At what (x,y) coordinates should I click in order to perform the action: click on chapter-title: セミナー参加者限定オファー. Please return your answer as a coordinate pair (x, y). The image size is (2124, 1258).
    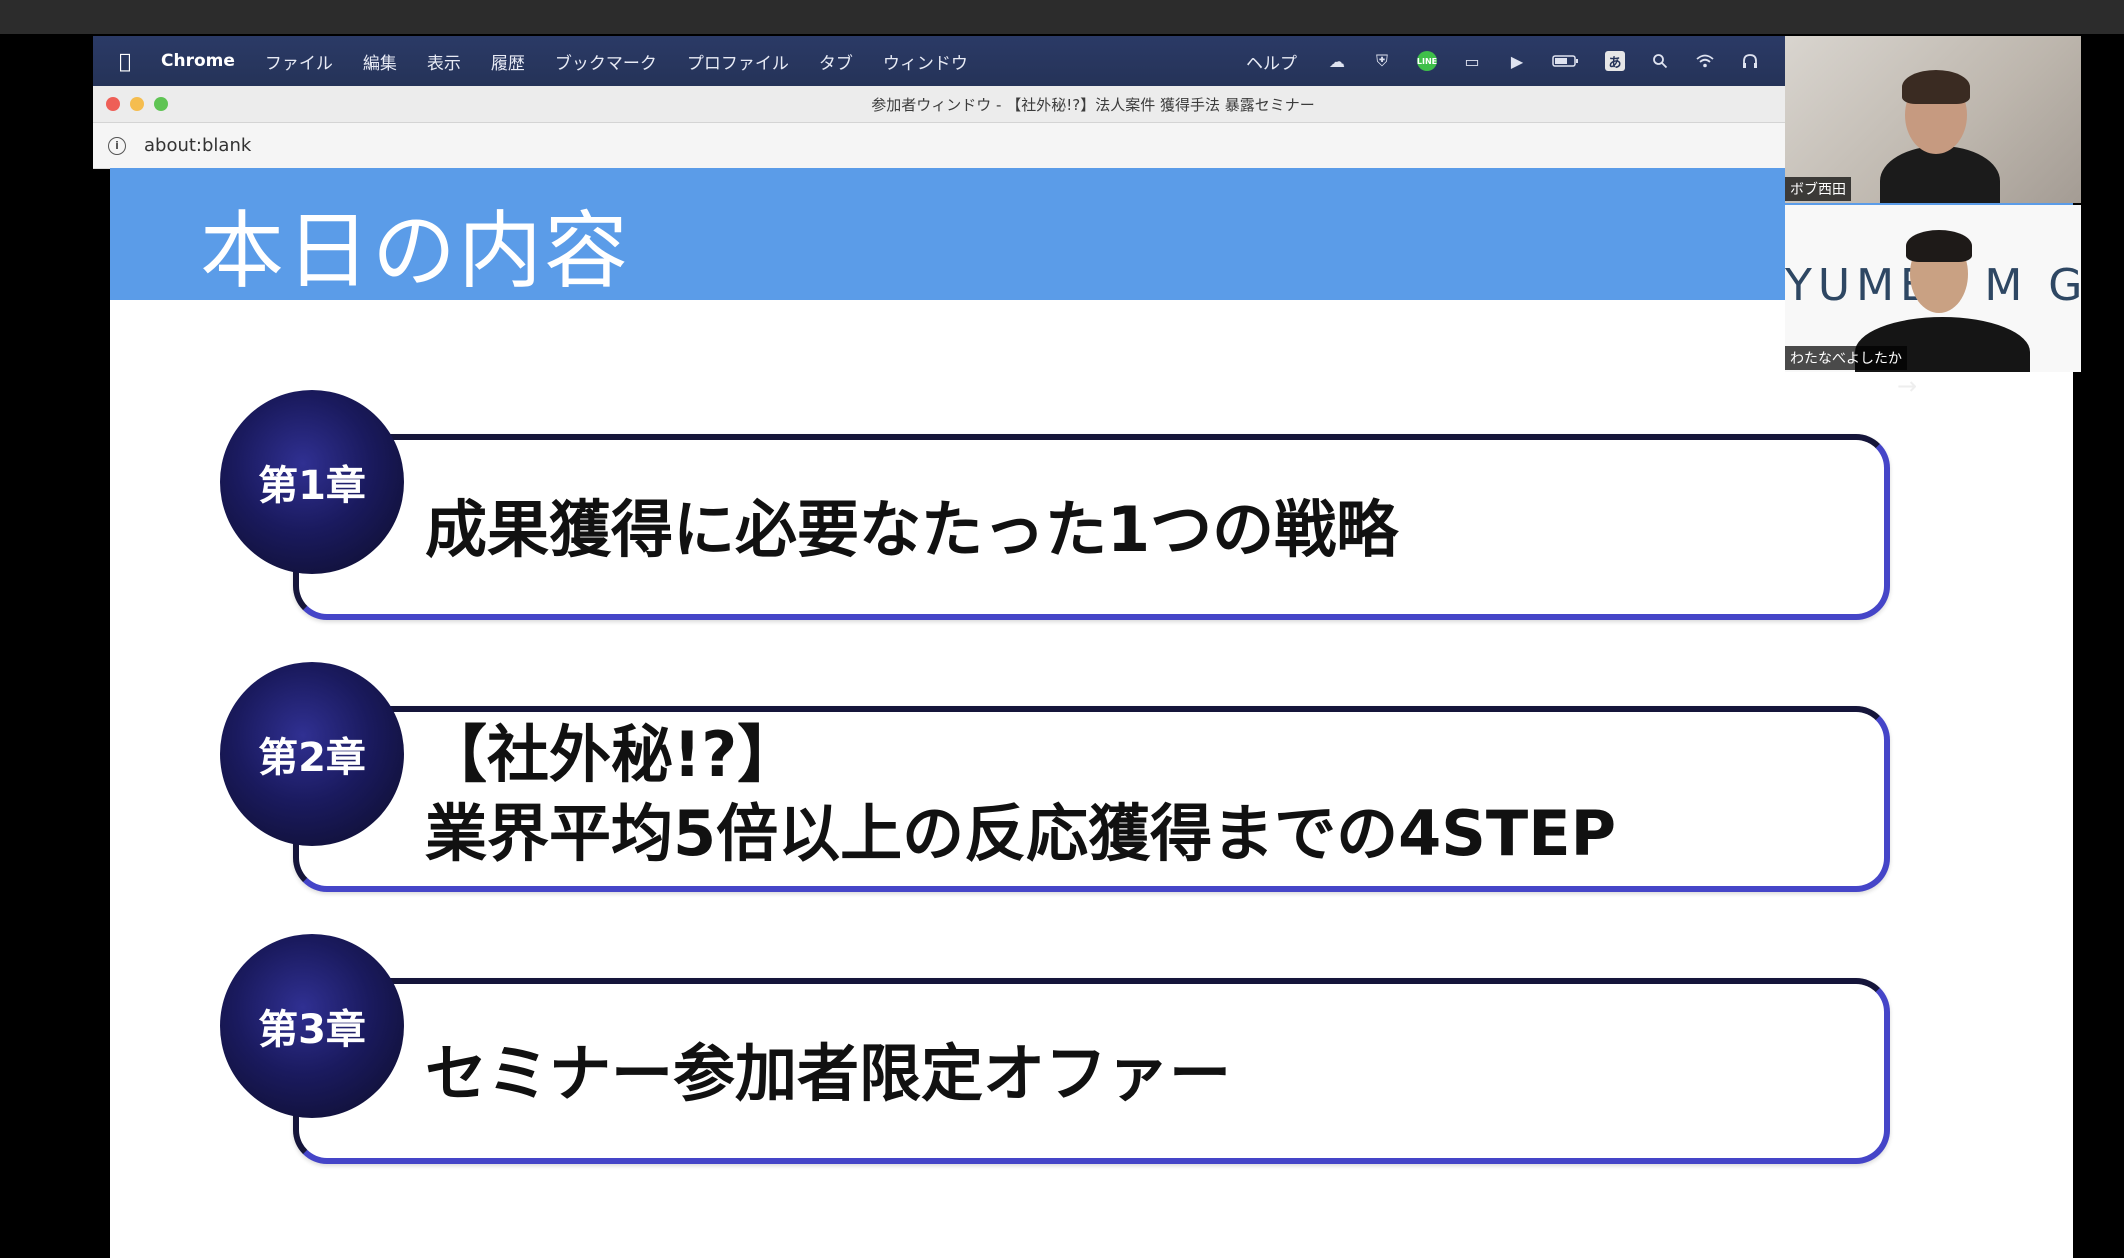
    Looking at the image, I should click on (828, 1073).